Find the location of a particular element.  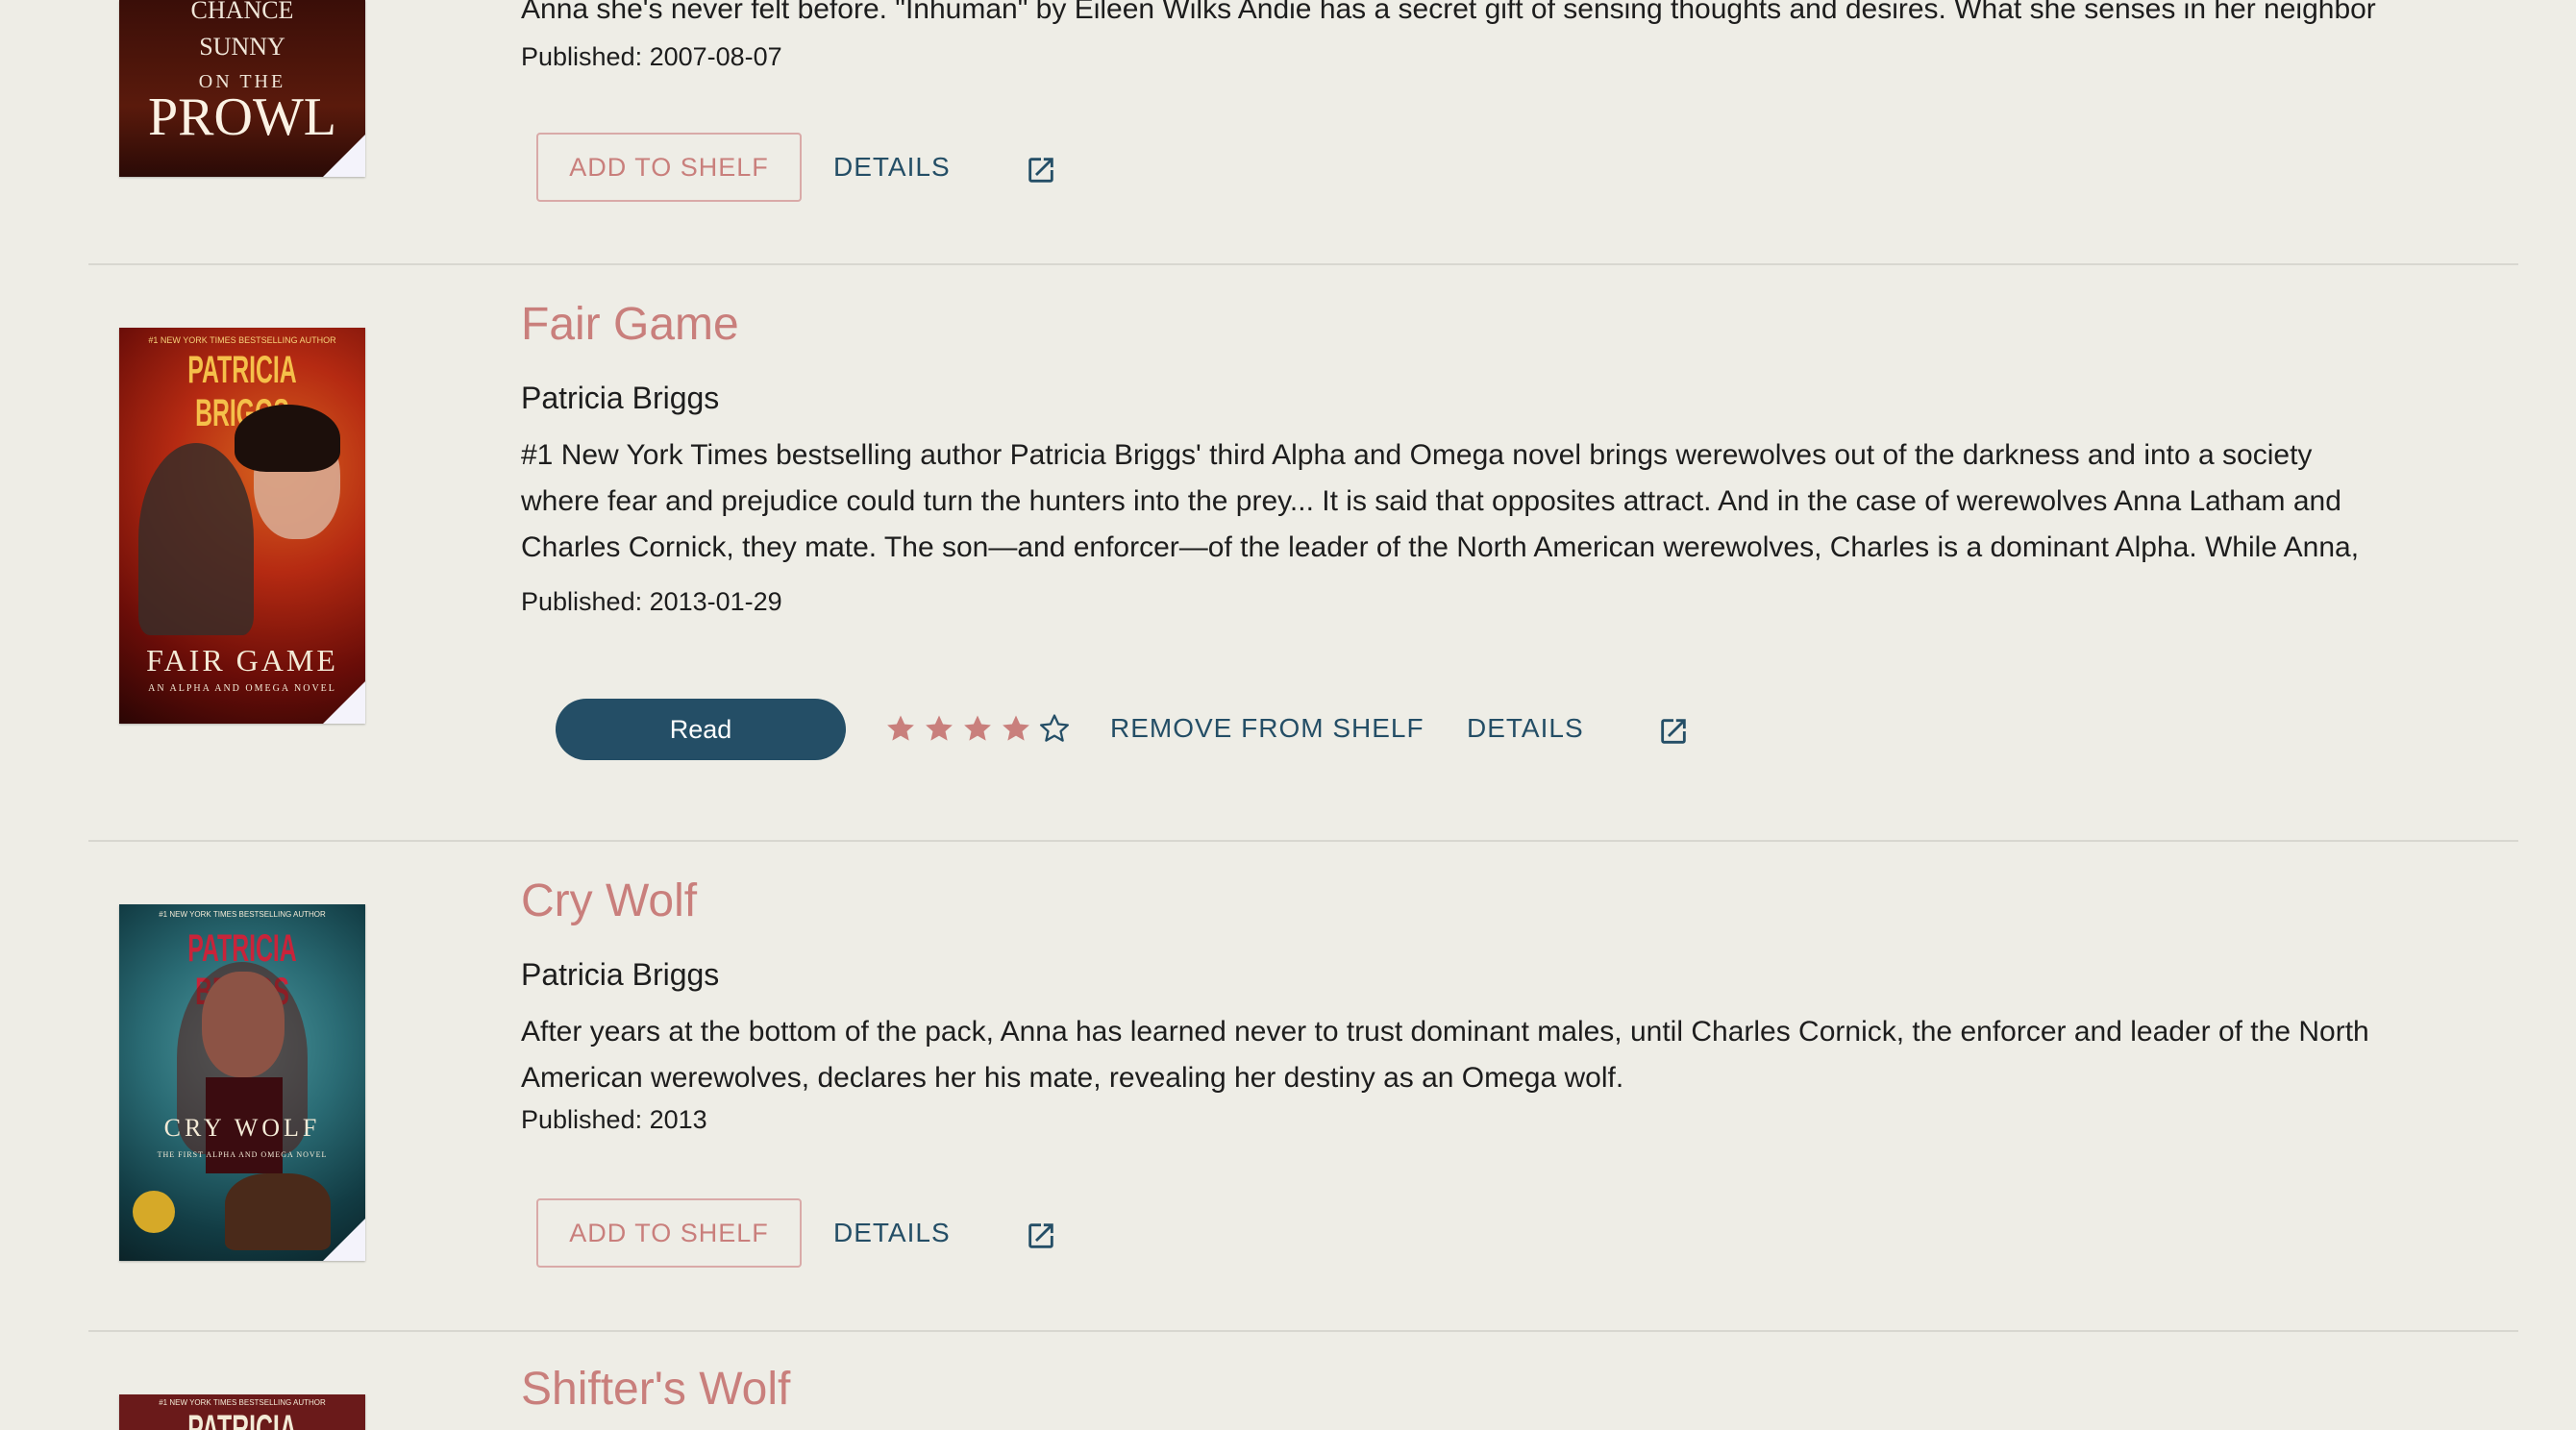

star-rating is located at coordinates (978, 728).